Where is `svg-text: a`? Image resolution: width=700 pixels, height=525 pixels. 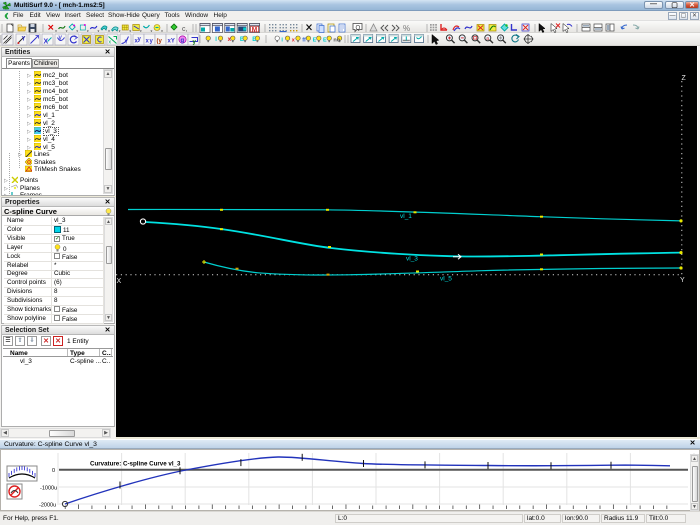
svg-text: a is located at coordinates (487, 39).